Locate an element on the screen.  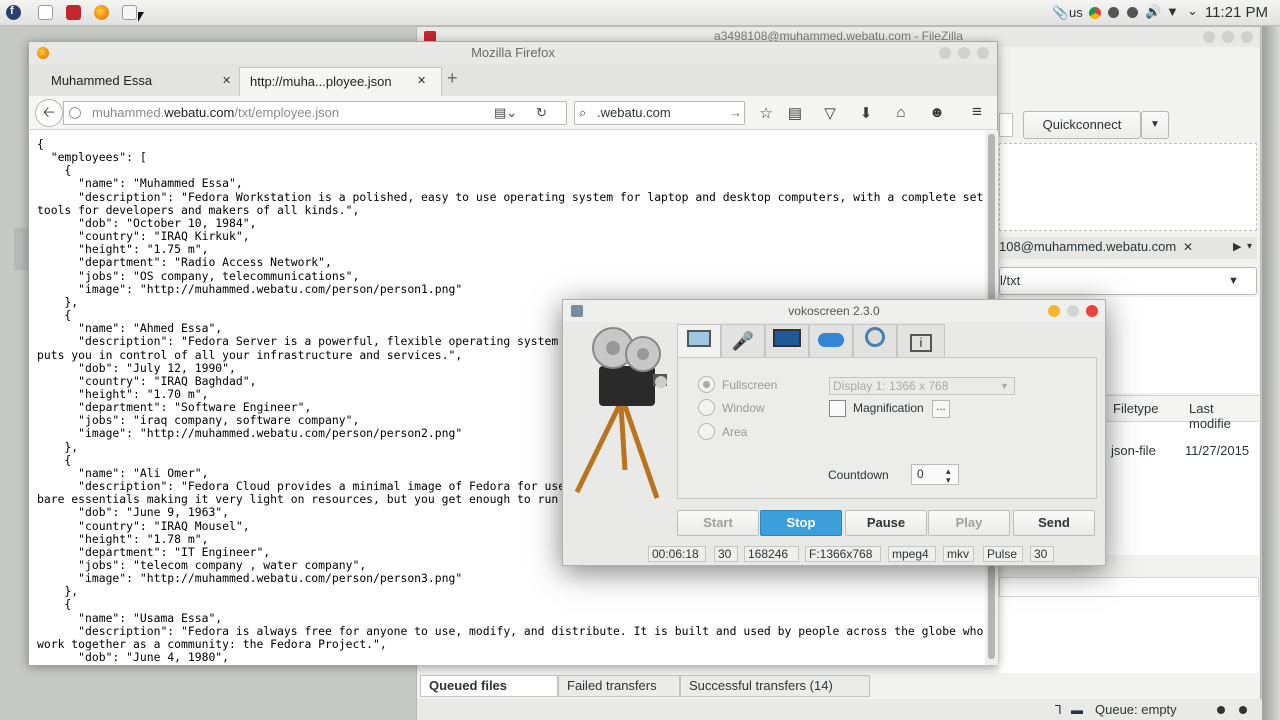
keyboard-layout: us is located at coordinates (1076, 12).